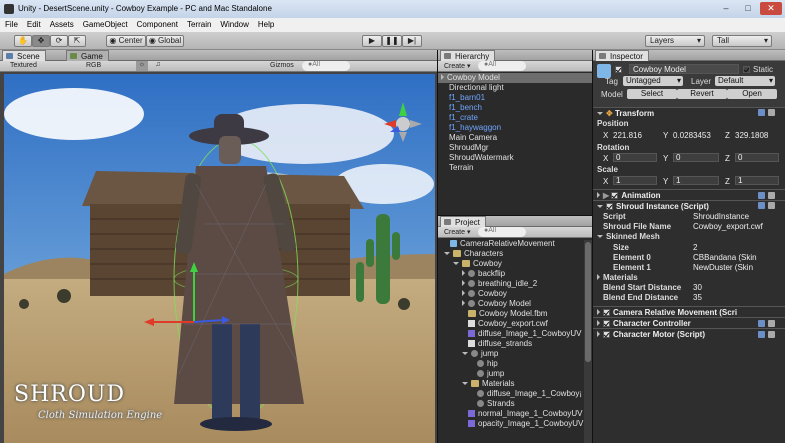 The width and height of the screenshot is (785, 443). I want to click on hierarchy-search-input: ●All, so click(502, 66).